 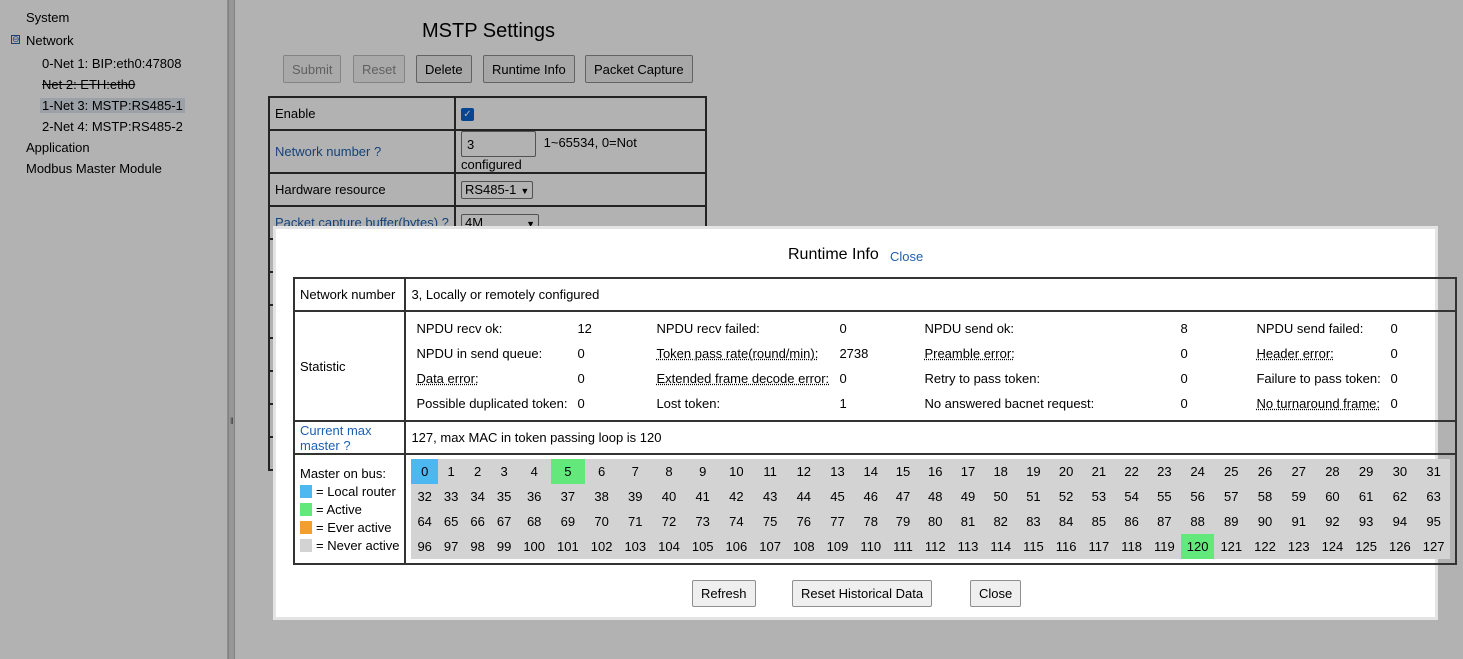 I want to click on mac-cell: 61, so click(x=1366, y=496).